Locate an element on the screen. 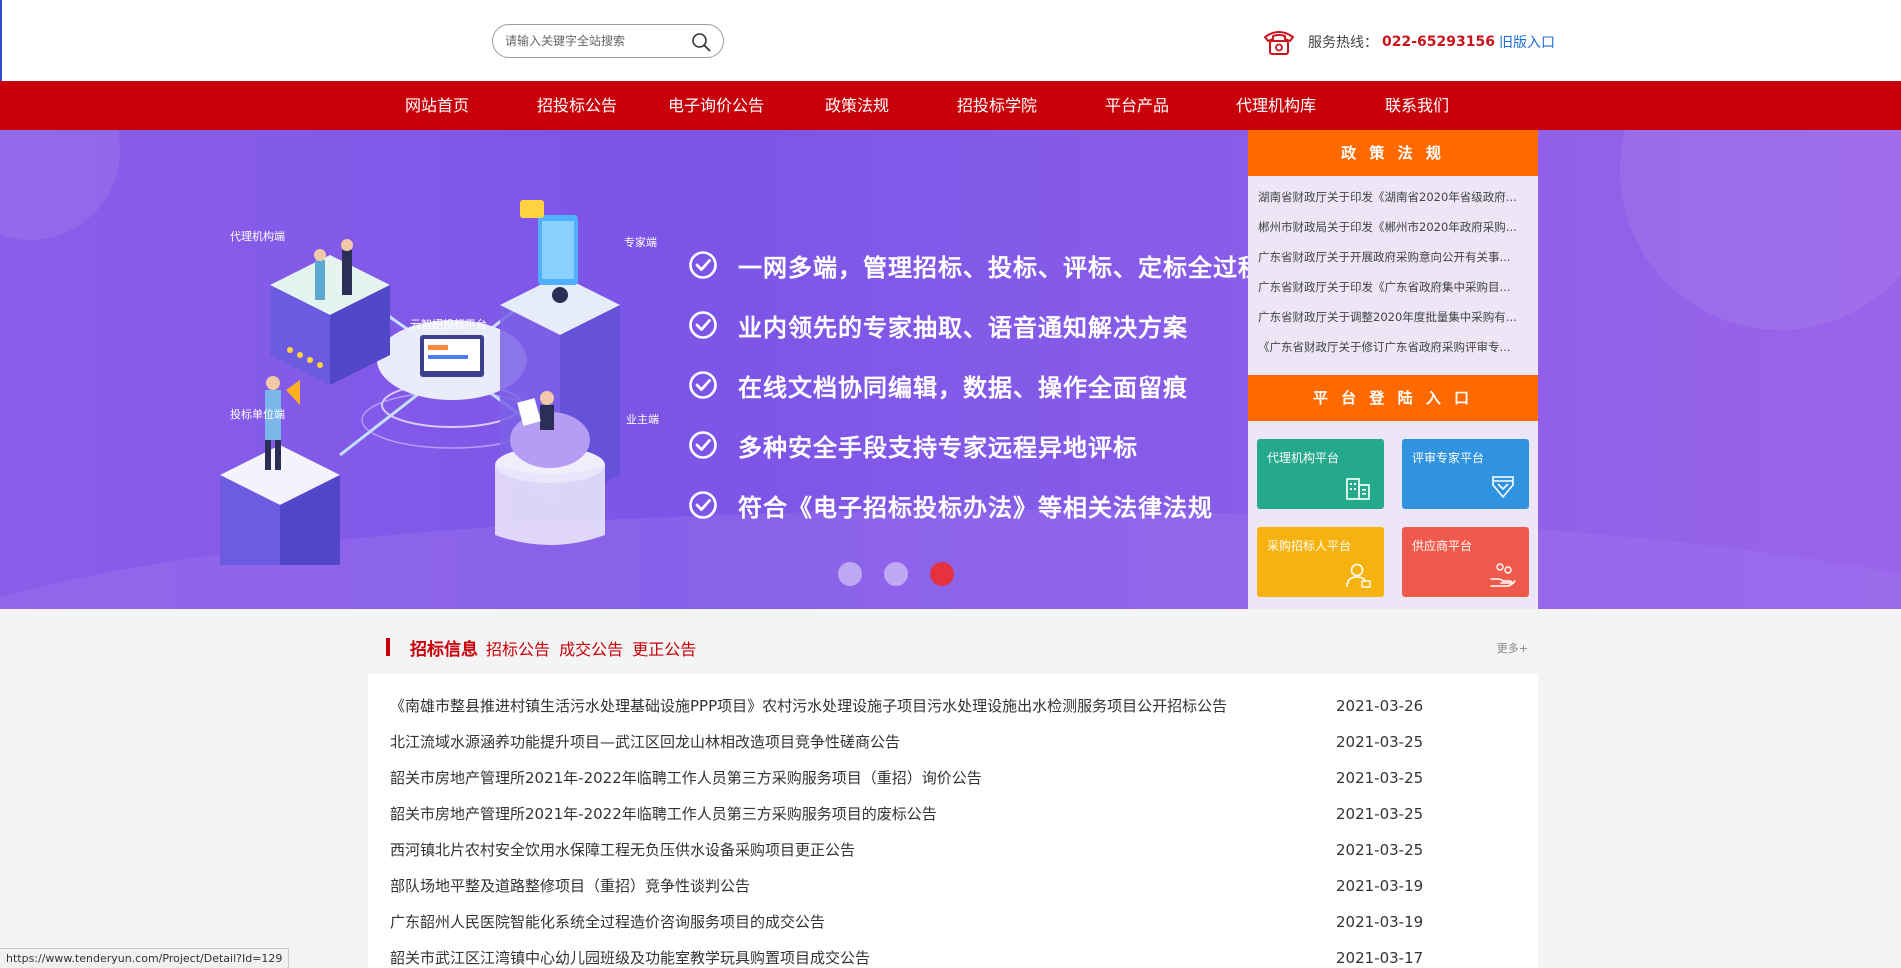 This screenshot has width=1901, height=968. nav-item-home: 网站首页 is located at coordinates (437, 105).